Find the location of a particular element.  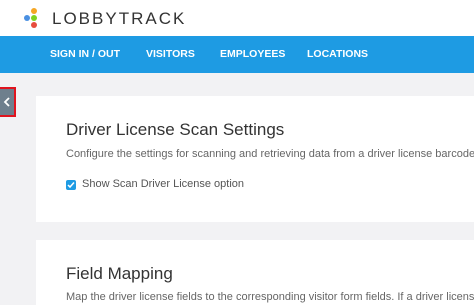

lobbytrack-logo-icon is located at coordinates (34, 18).